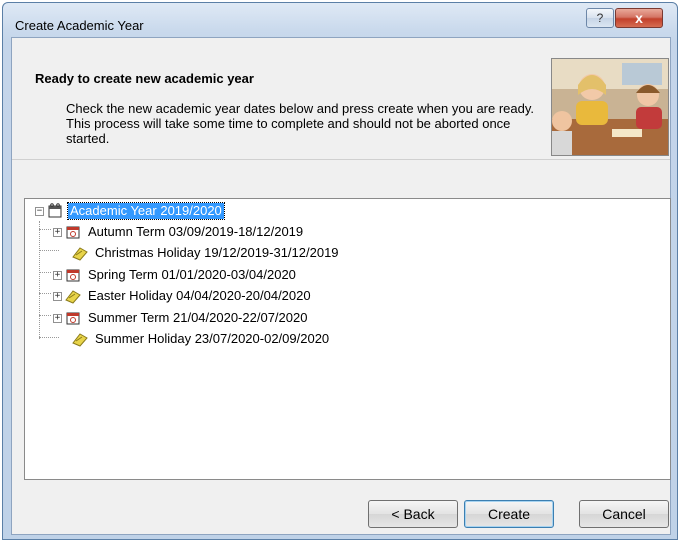 Image resolution: width=680 pixels, height=542 pixels. What do you see at coordinates (39, 280) in the screenshot?
I see `tree-connector` at bounding box center [39, 280].